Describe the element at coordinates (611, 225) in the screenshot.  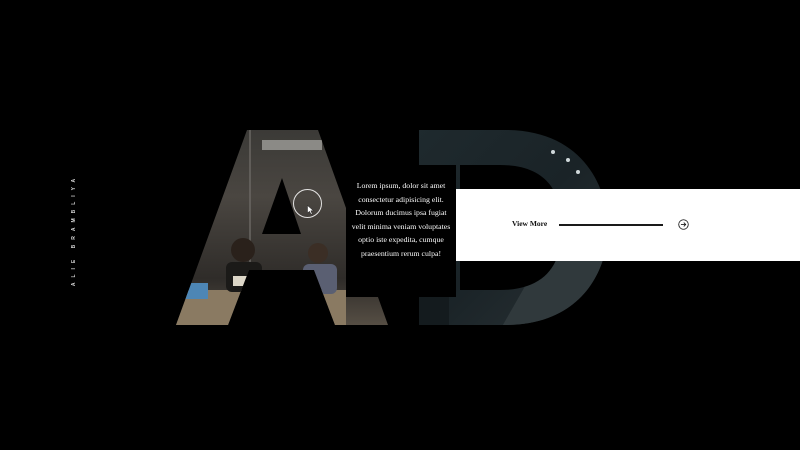
I see `view-more-line` at that location.